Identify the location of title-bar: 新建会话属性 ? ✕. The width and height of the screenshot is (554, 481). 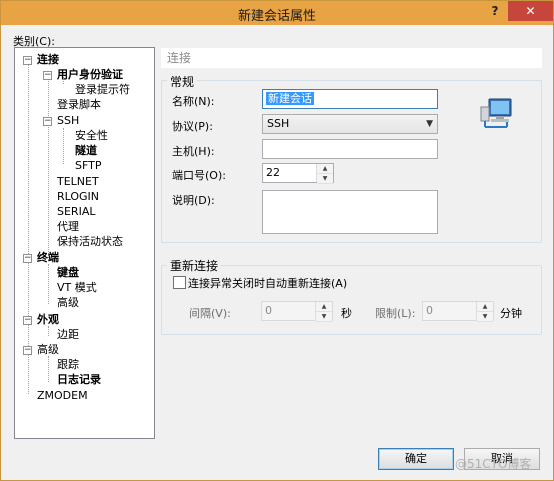
(277, 13).